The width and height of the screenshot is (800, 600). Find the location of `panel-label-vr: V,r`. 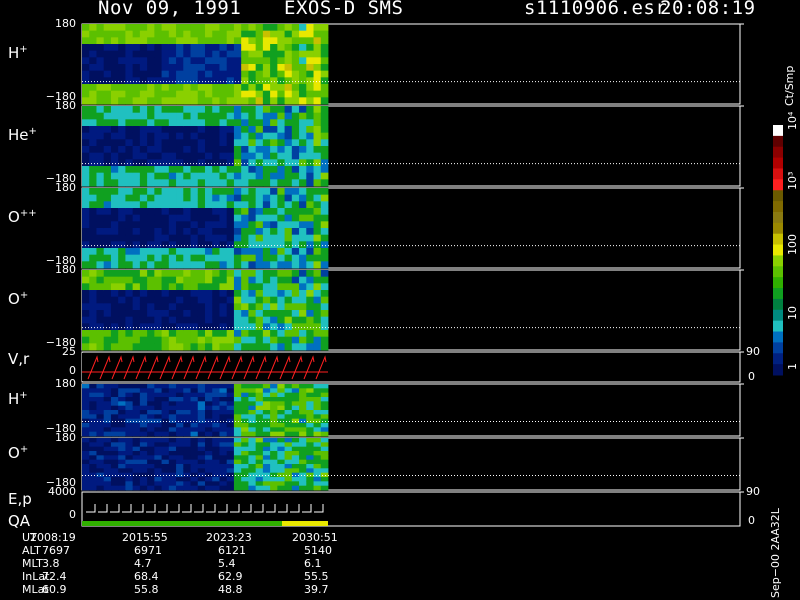

panel-label-vr: V,r is located at coordinates (19, 359).